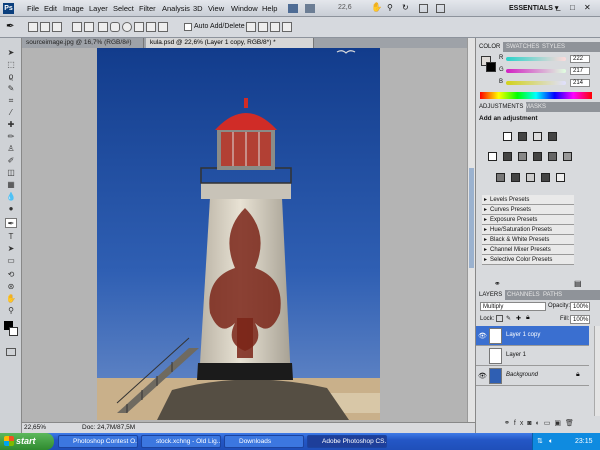  Describe the element at coordinates (83, 43) in the screenshot. I see `tab-sourceimage: sourceimage.jpg @ 16,7% (RGB/8#)` at that location.